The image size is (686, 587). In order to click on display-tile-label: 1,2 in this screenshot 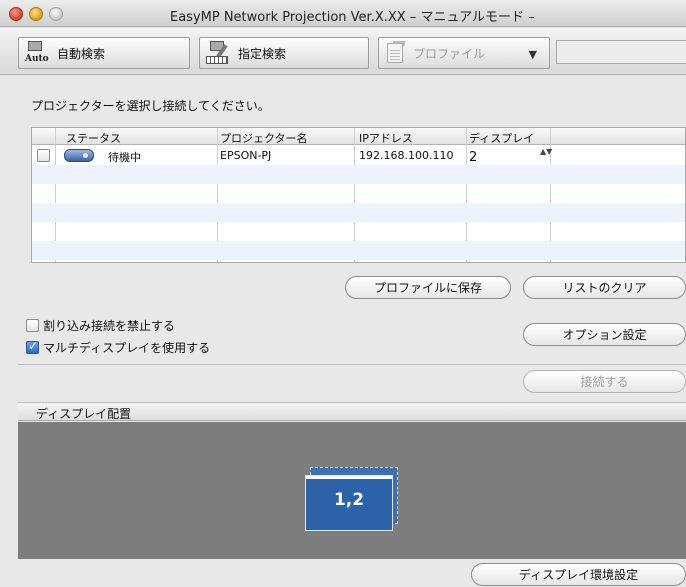, I will do `click(349, 500)`.